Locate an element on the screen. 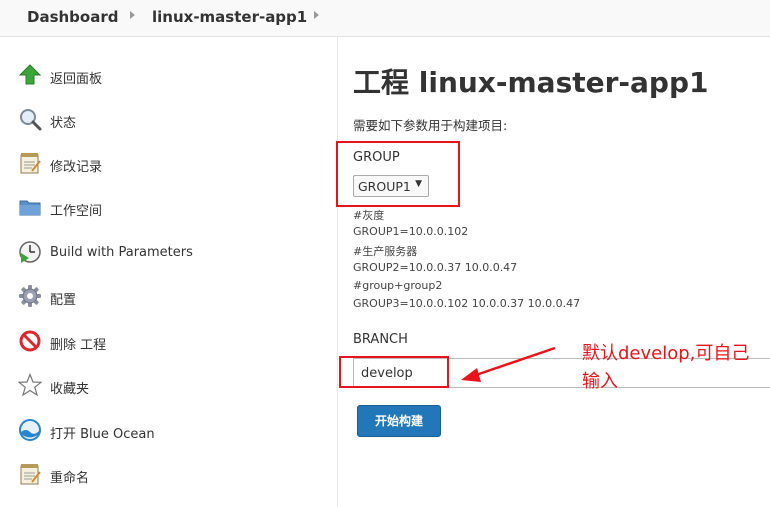  magnifier-icon is located at coordinates (30, 119).